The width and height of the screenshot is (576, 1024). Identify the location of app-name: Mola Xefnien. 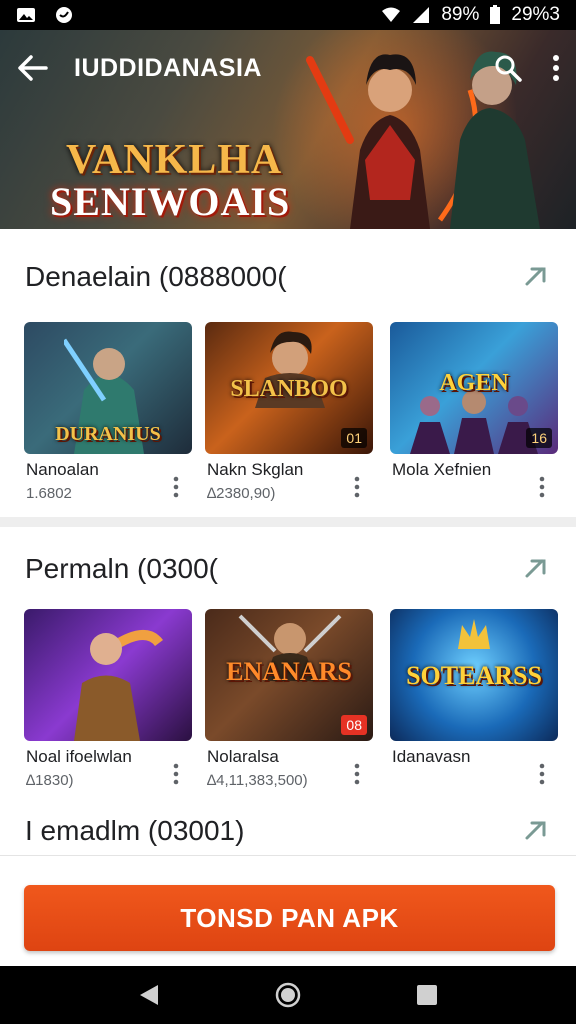
(442, 469).